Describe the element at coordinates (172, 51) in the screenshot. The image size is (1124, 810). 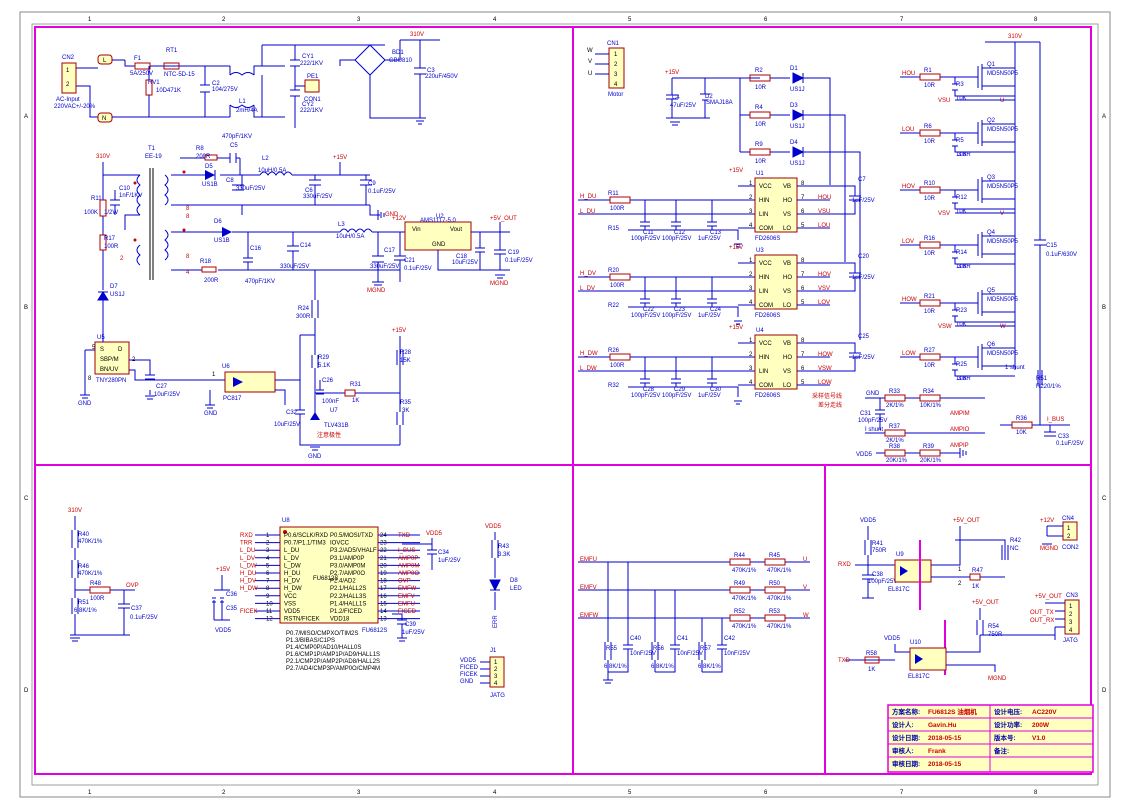
I see `svg-text: RT1` at that location.